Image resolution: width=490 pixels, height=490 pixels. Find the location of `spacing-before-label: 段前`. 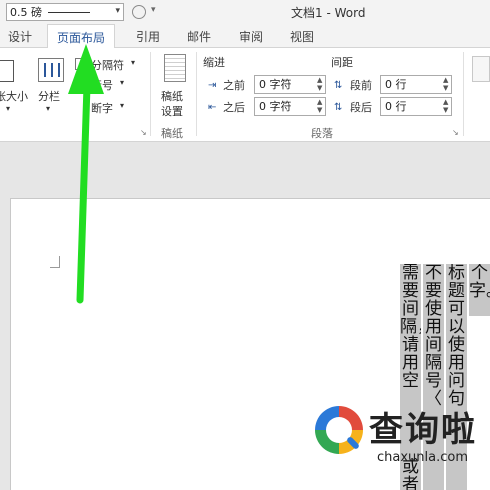

spacing-before-label: 段前 is located at coordinates (361, 85).